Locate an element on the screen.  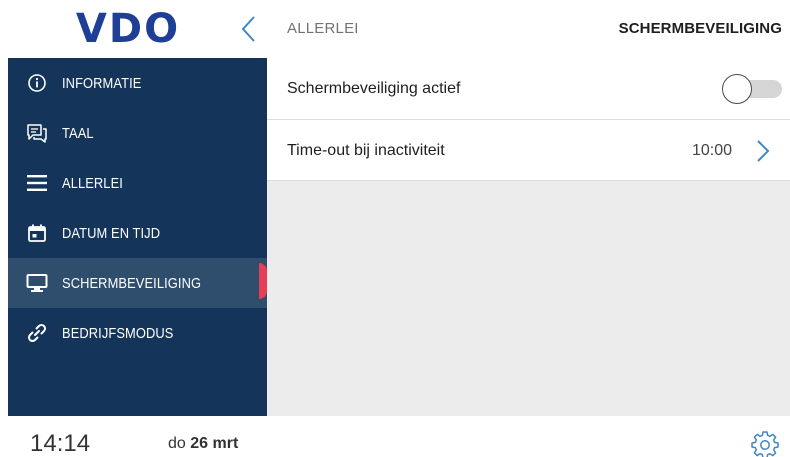
monitor-icon is located at coordinates (37, 283).